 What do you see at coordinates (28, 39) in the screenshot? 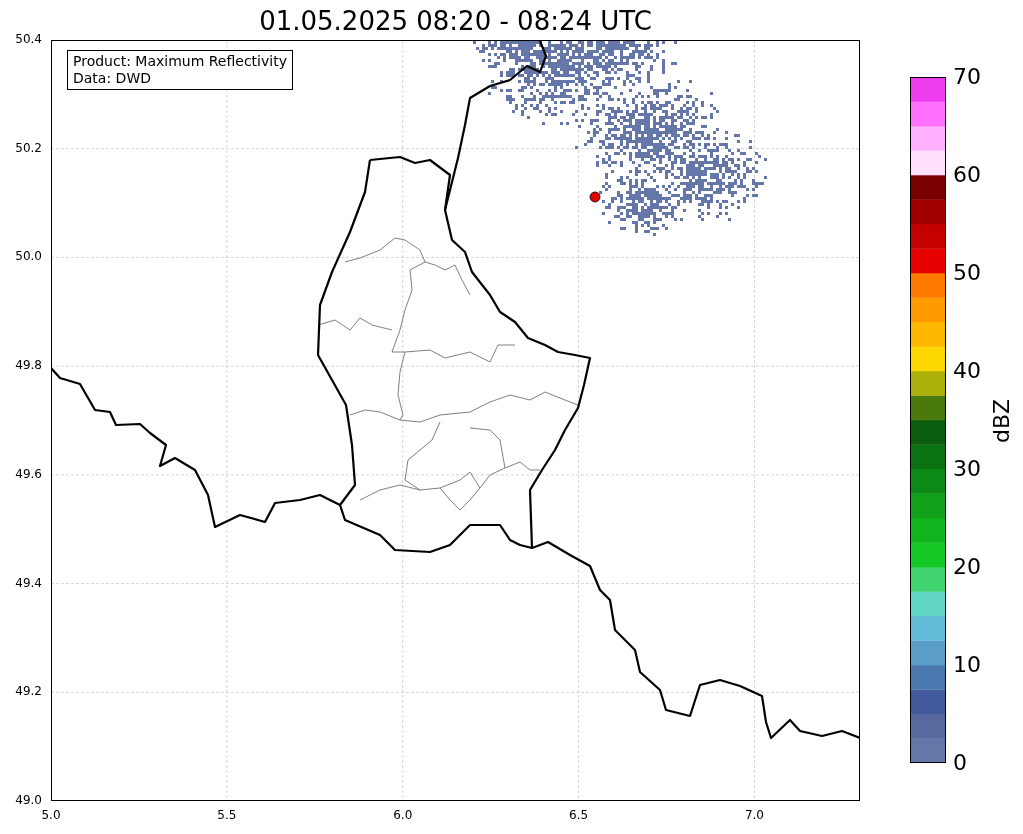
I see `y-tick-label: 50.4` at bounding box center [28, 39].